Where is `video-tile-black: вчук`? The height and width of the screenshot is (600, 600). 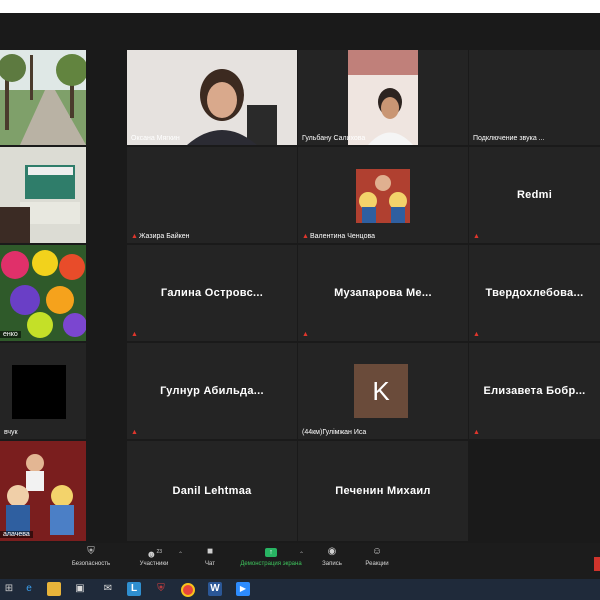
video-tile-black: вчук is located at coordinates (43, 391).